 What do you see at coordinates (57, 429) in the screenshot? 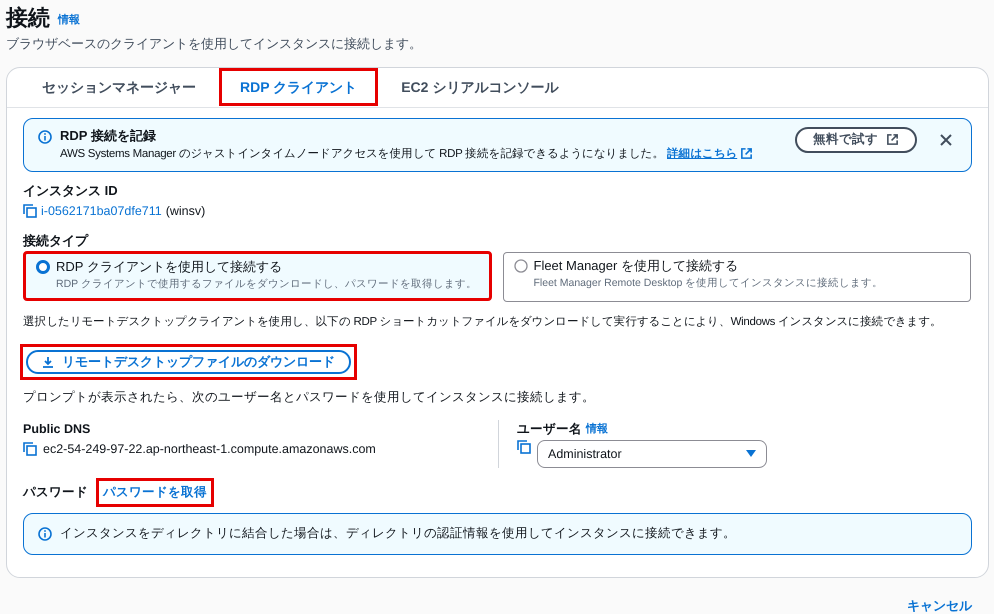
I see `field-label: Public DNS` at bounding box center [57, 429].